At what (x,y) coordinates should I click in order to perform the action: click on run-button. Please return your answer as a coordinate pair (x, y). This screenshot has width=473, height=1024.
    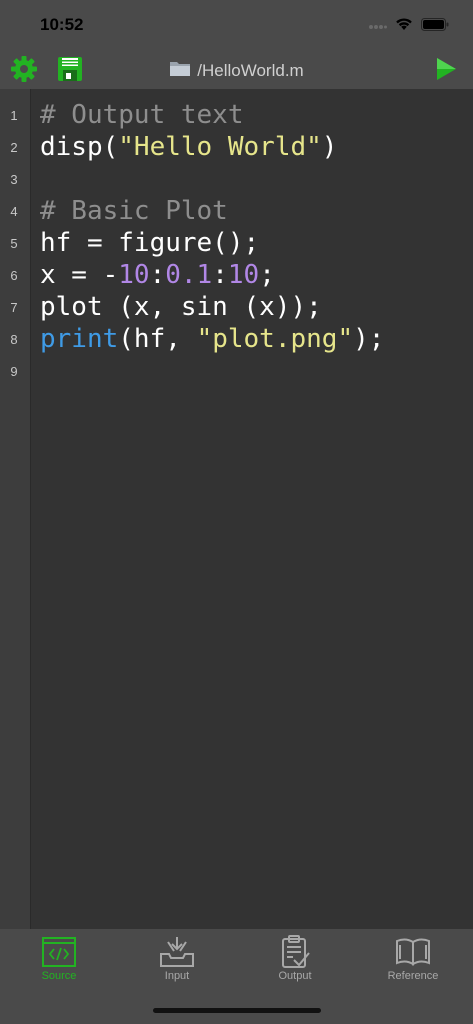
    Looking at the image, I should click on (446, 71).